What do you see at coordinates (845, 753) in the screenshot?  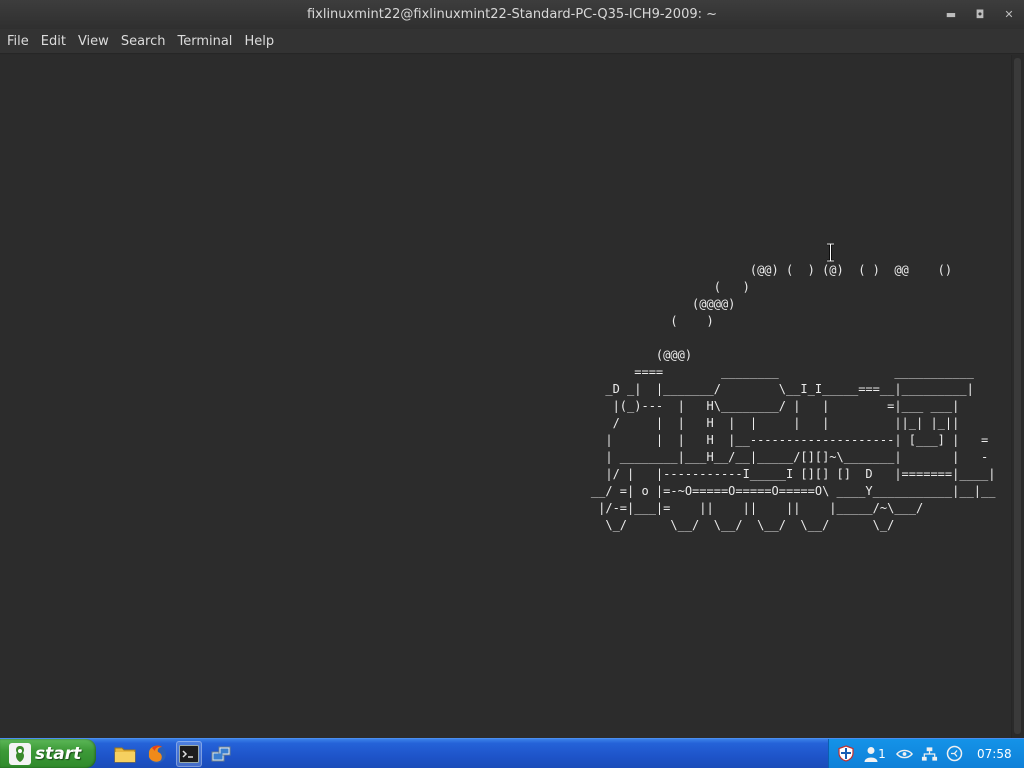 I see `security-shield-icon` at bounding box center [845, 753].